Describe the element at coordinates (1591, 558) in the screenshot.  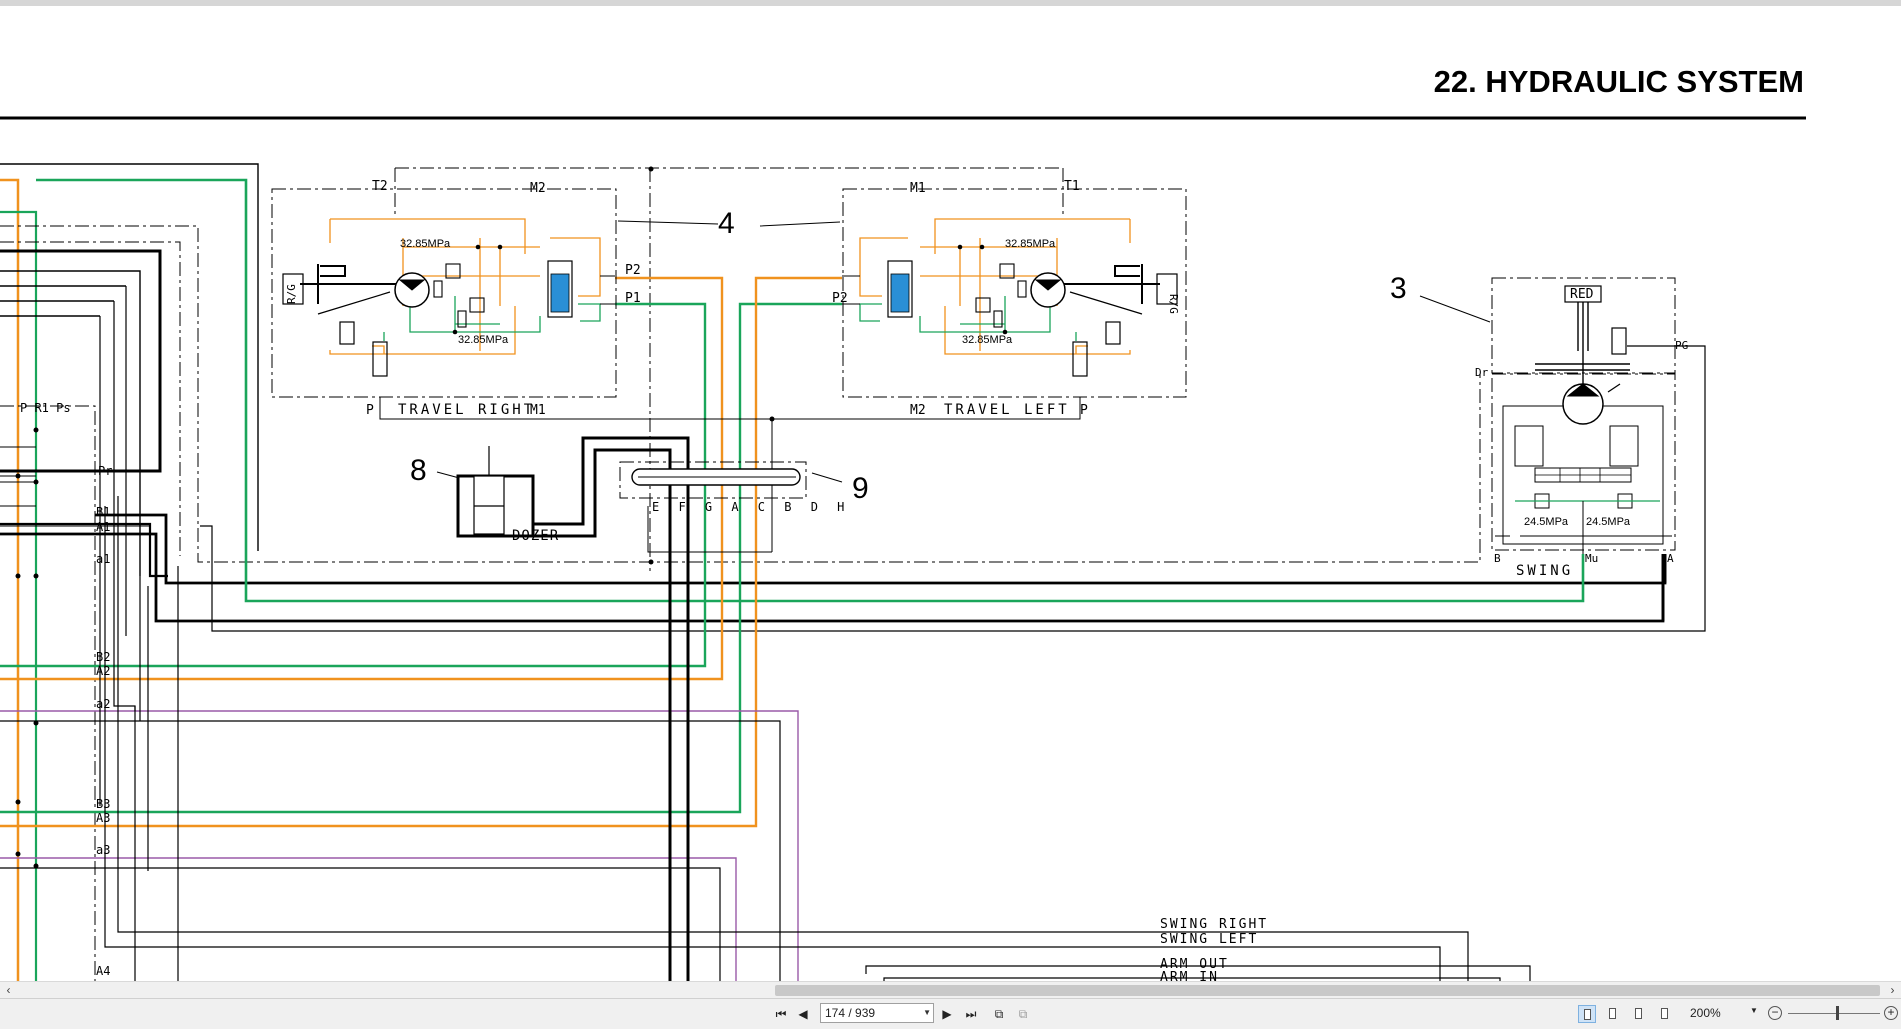
I see `port-mu: Mu` at that location.